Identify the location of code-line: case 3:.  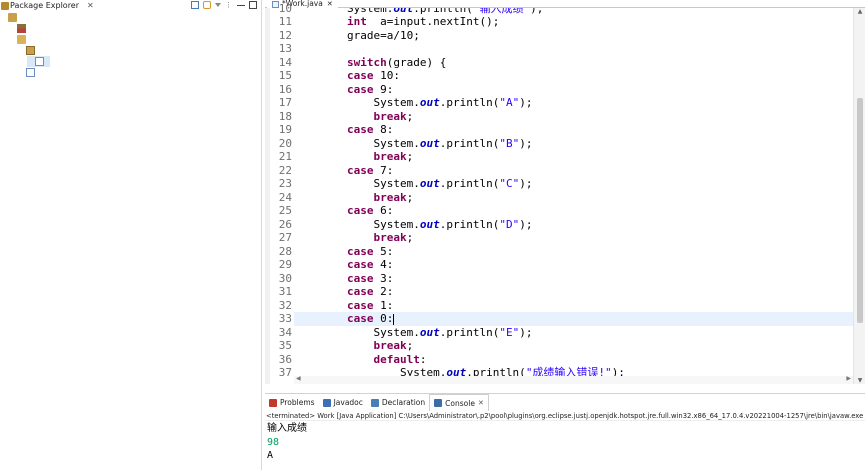
(573, 279).